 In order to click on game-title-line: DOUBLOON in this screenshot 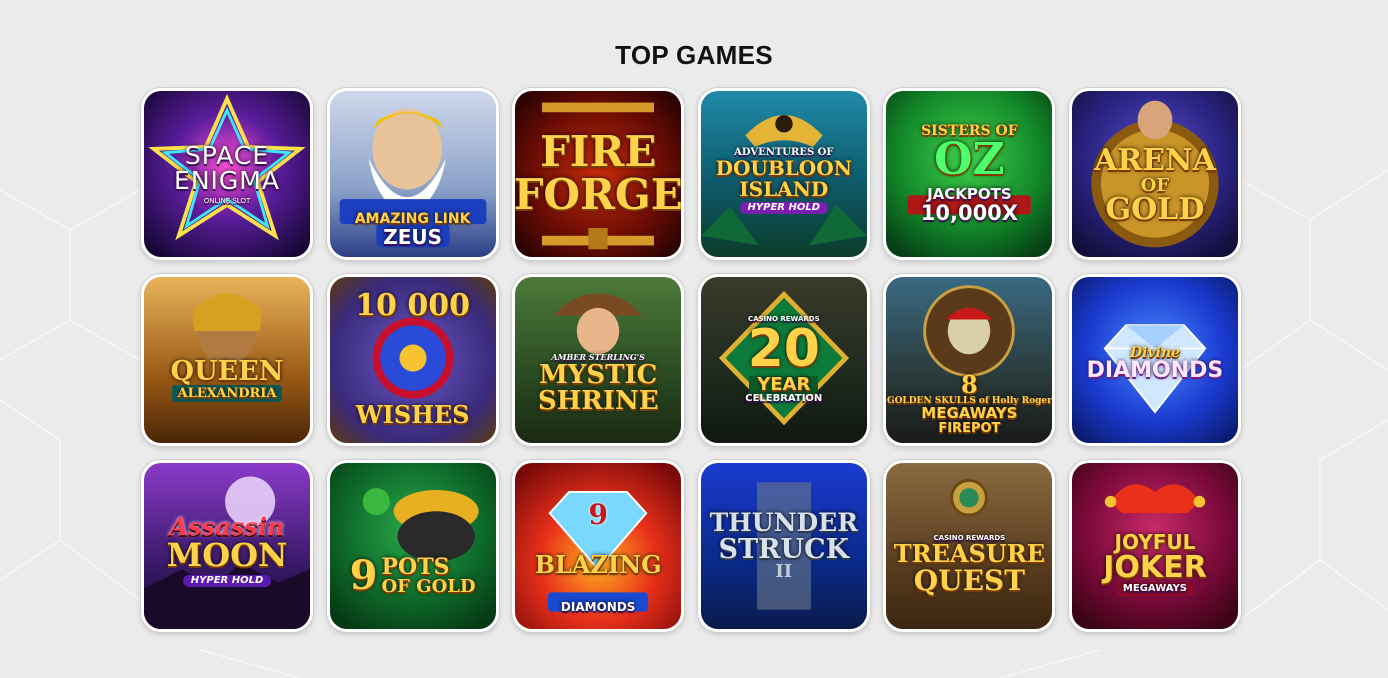, I will do `click(783, 168)`.